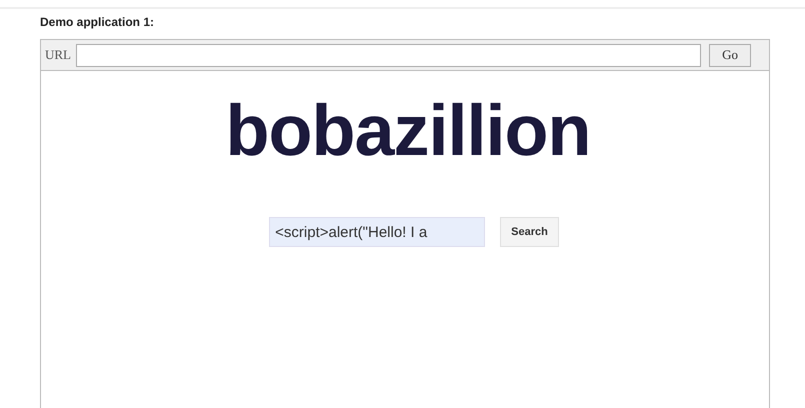  Describe the element at coordinates (377, 232) in the screenshot. I see `search-field: <script>alert("Hello! I a` at that location.